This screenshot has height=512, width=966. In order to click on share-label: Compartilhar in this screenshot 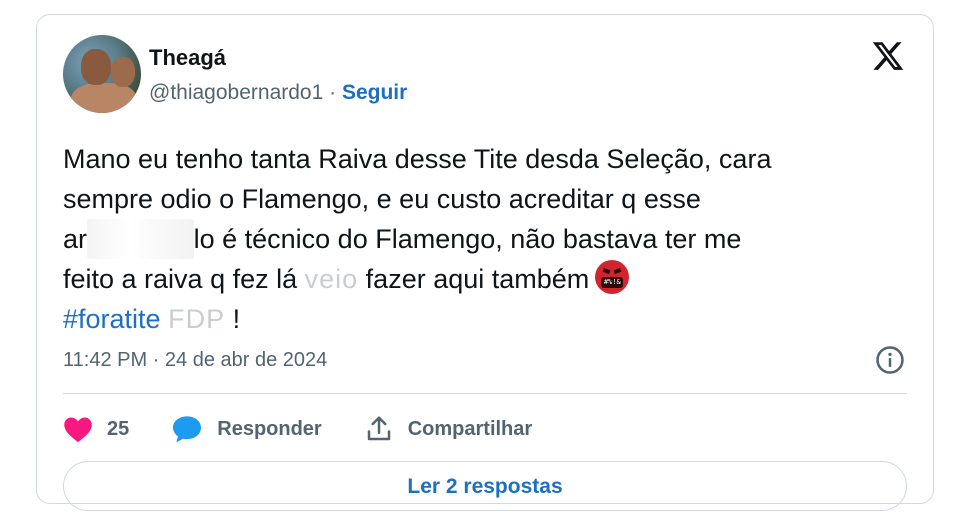, I will do `click(470, 428)`.